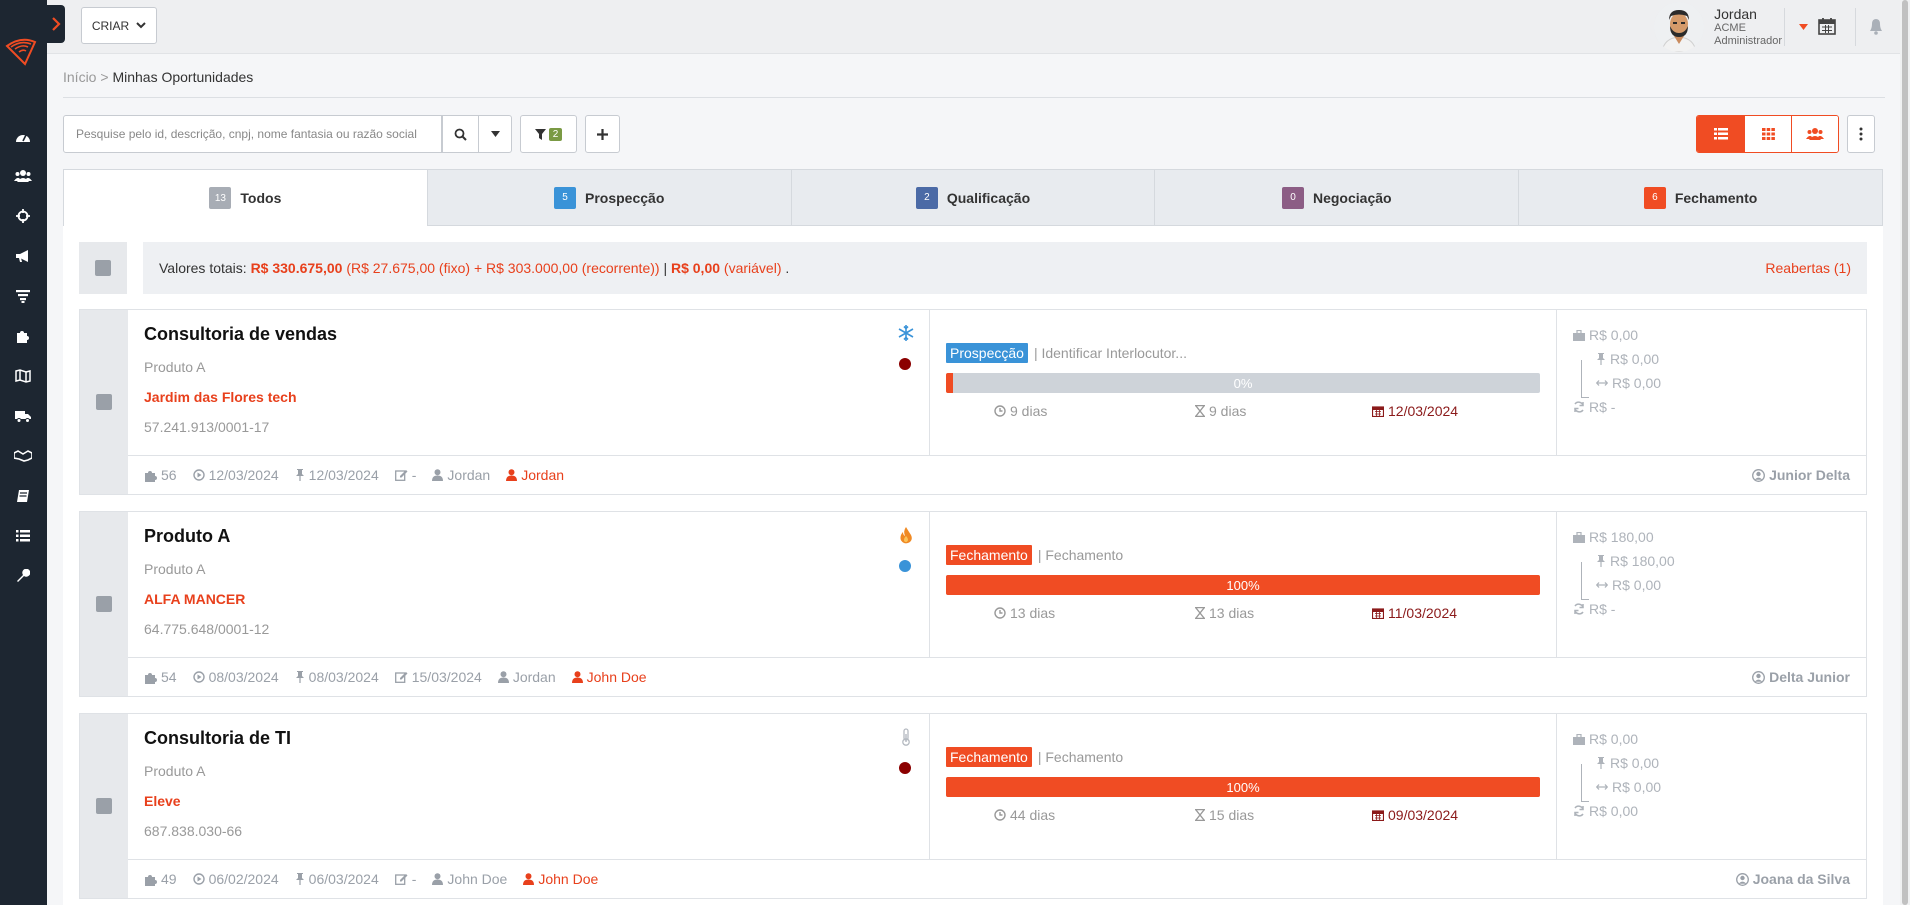  What do you see at coordinates (243, 879) in the screenshot?
I see `created-date-value: 06/02/2024` at bounding box center [243, 879].